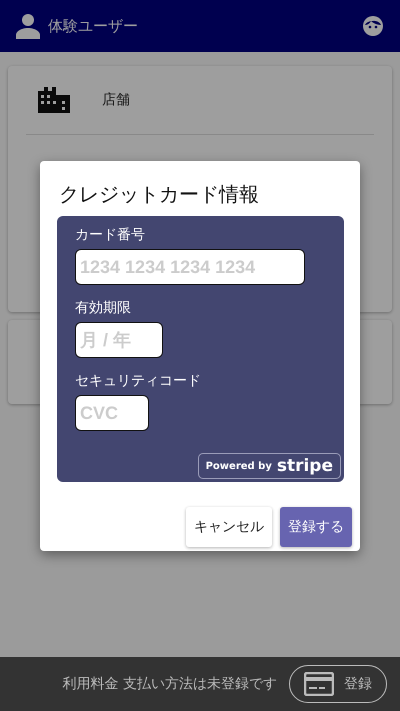 The width and height of the screenshot is (400, 711). Describe the element at coordinates (316, 527) in the screenshot. I see `register-button: 登録する` at that location.